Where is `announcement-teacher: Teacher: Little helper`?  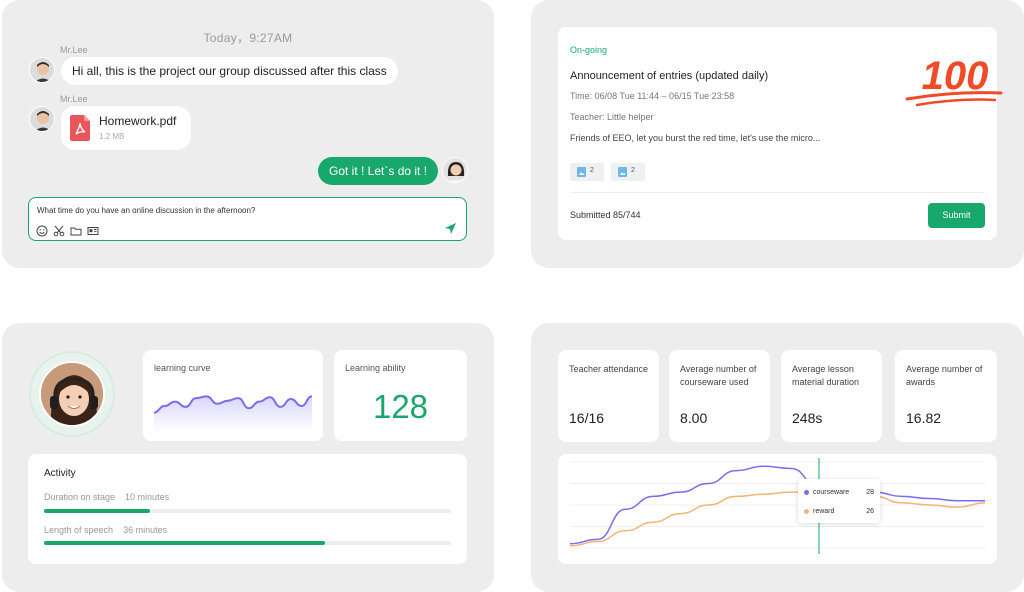 announcement-teacher: Teacher: Little helper is located at coordinates (612, 117).